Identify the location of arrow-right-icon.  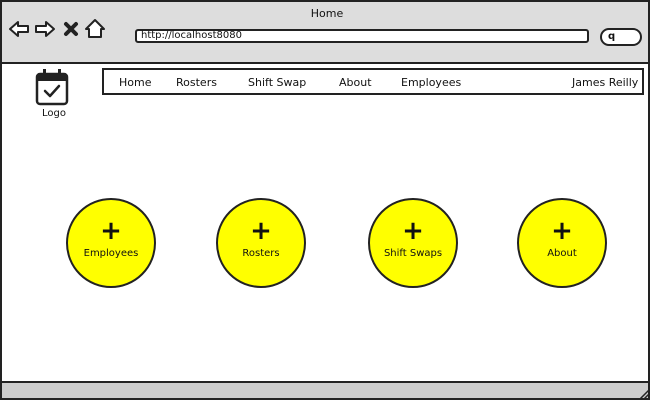
(45, 29).